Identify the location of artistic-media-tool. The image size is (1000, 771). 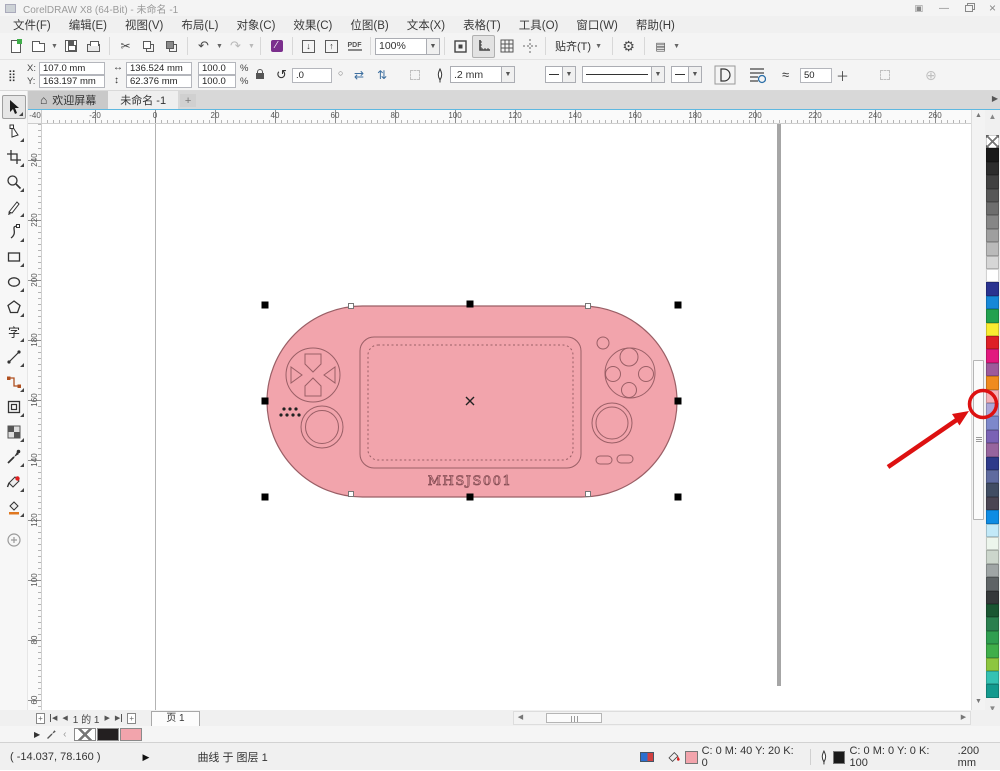
(14, 232).